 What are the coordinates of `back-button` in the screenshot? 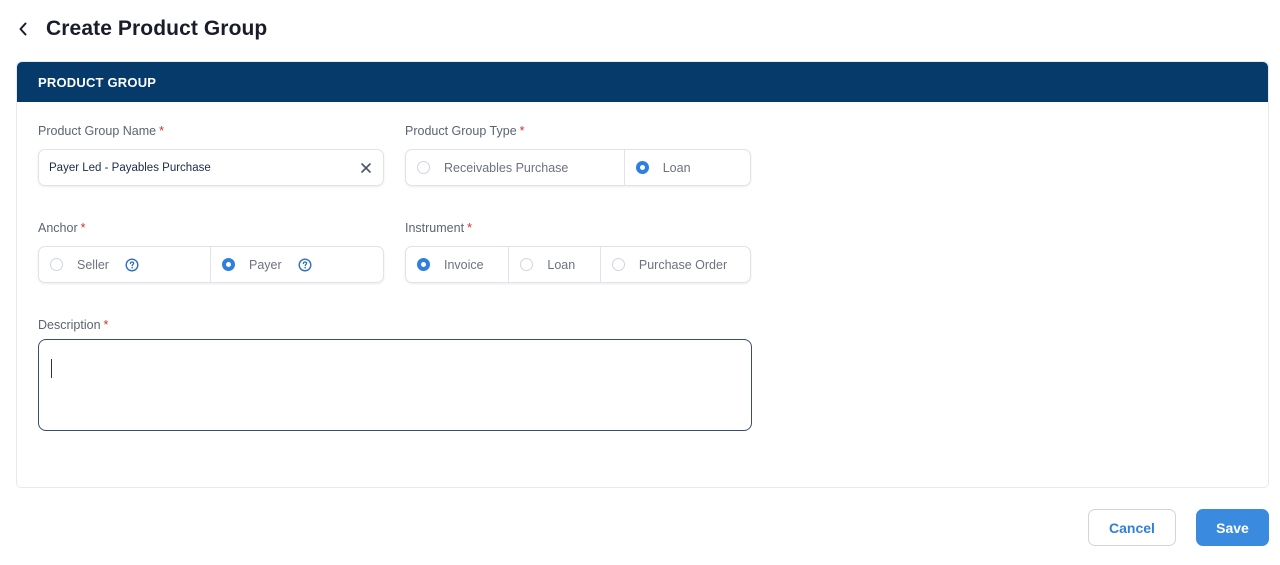 It's located at (26, 29).